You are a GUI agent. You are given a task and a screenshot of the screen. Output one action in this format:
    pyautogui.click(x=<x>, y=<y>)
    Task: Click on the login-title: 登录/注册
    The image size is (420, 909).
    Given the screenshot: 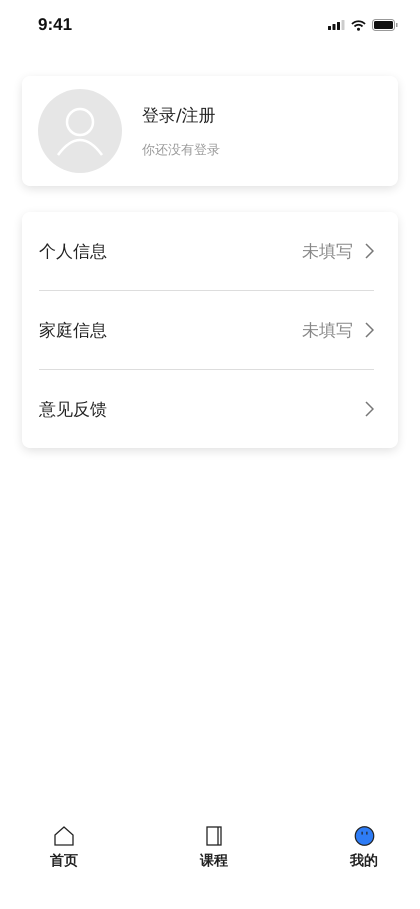 What is the action you would take?
    pyautogui.click(x=179, y=115)
    